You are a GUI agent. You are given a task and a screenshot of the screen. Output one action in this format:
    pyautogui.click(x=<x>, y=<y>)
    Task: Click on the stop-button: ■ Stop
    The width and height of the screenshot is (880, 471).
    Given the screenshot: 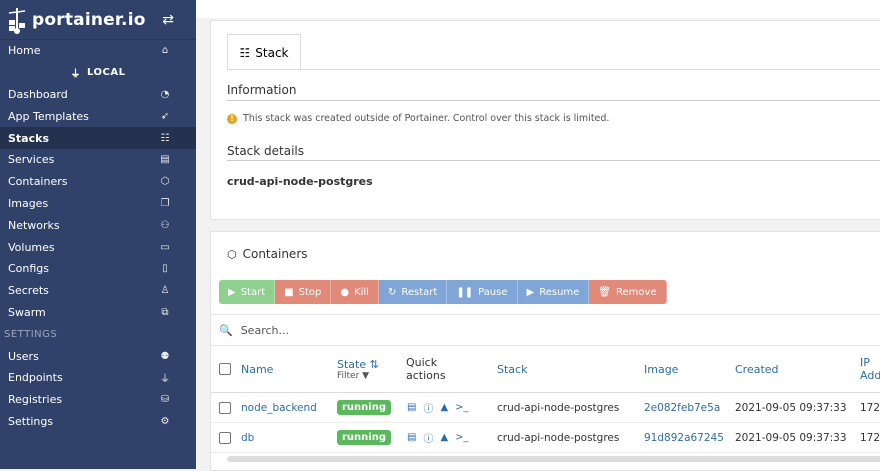 What is the action you would take?
    pyautogui.click(x=303, y=292)
    